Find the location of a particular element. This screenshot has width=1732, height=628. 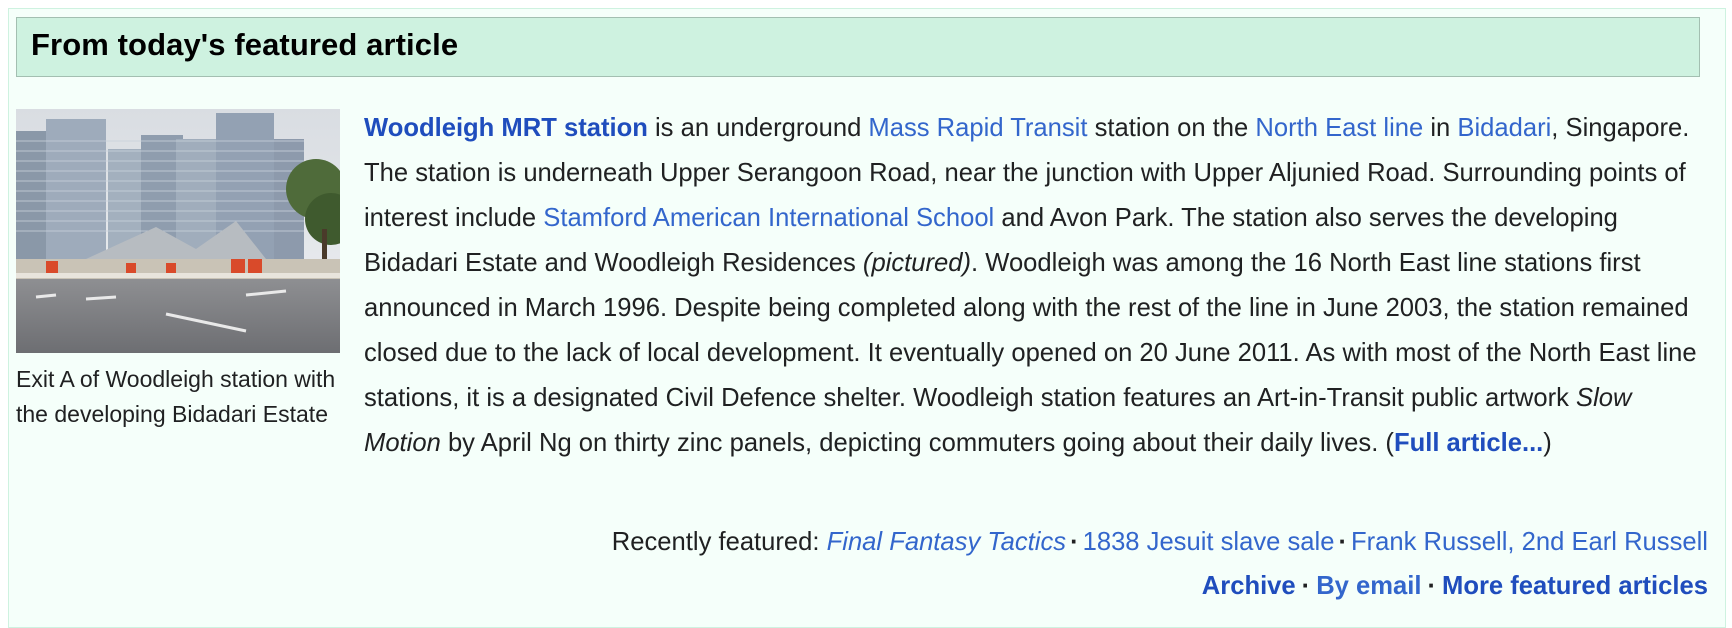

link-bidadari: Bidadari is located at coordinates (1504, 128).